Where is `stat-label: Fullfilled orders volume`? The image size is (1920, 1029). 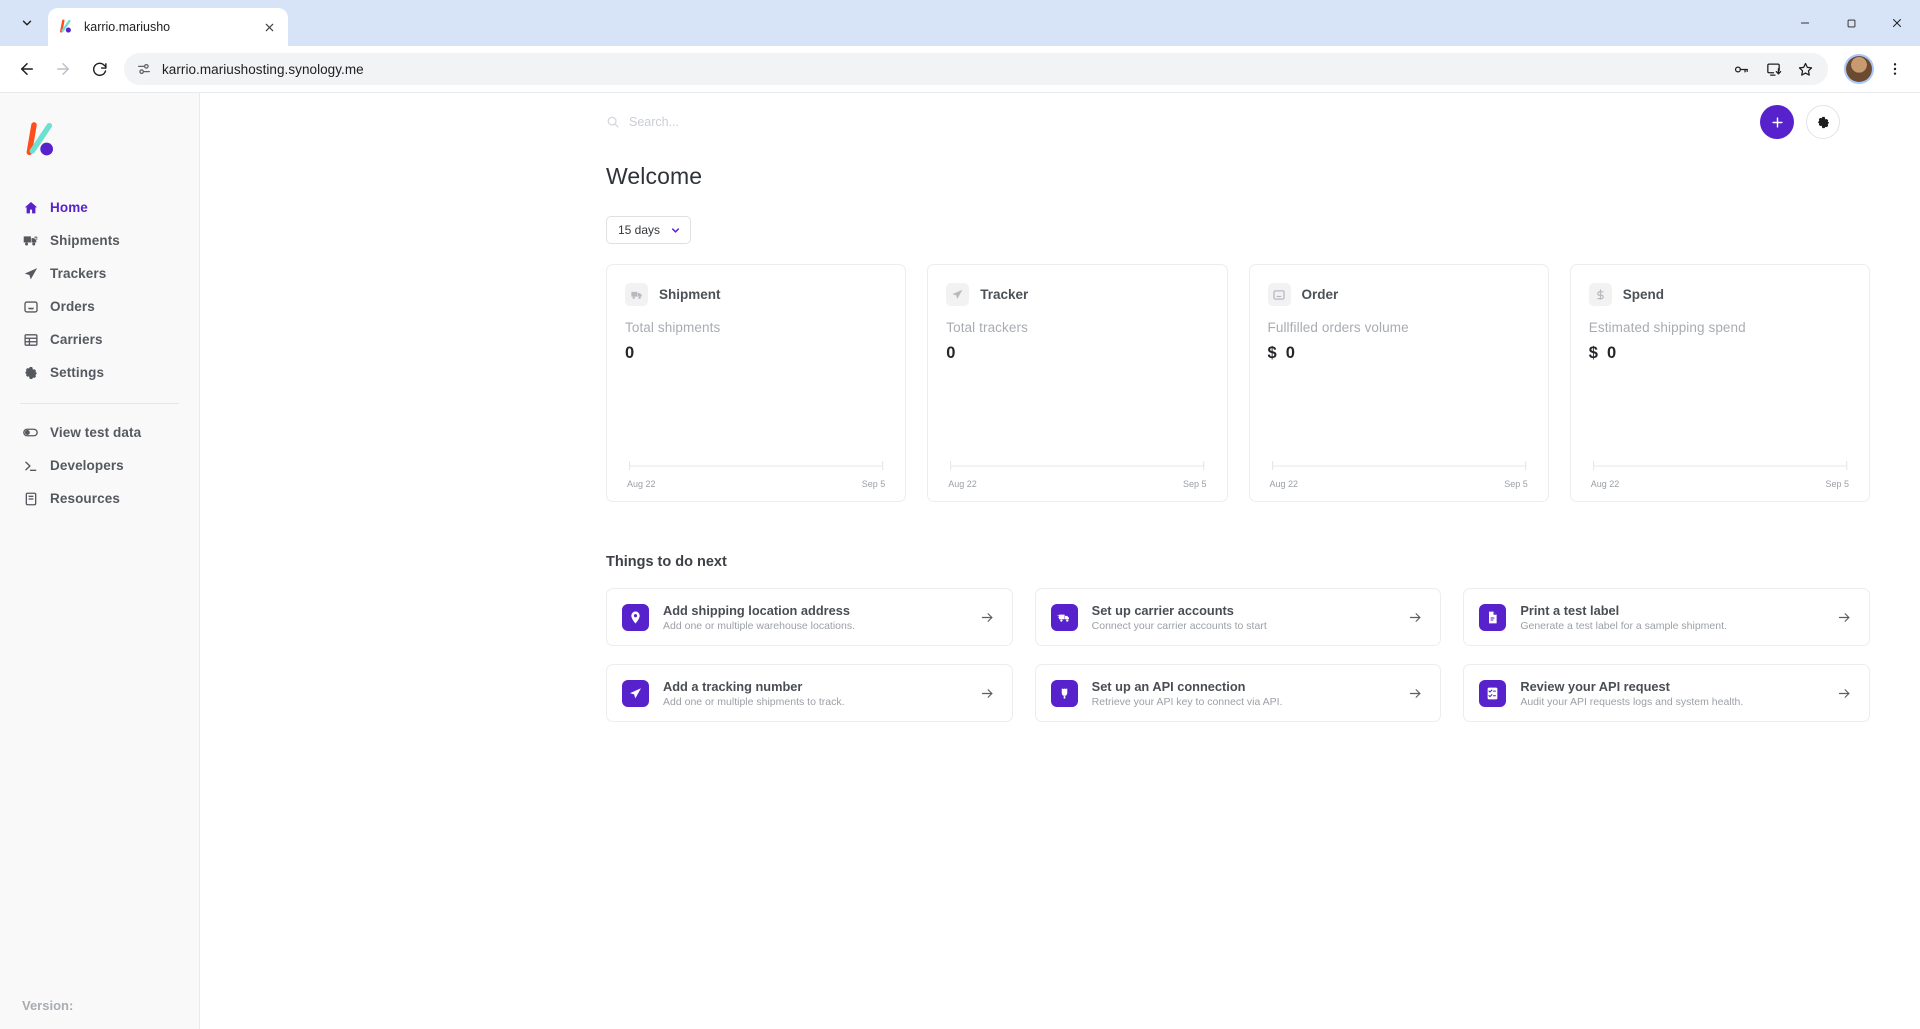
stat-label: Fullfilled orders volume is located at coordinates (1338, 327).